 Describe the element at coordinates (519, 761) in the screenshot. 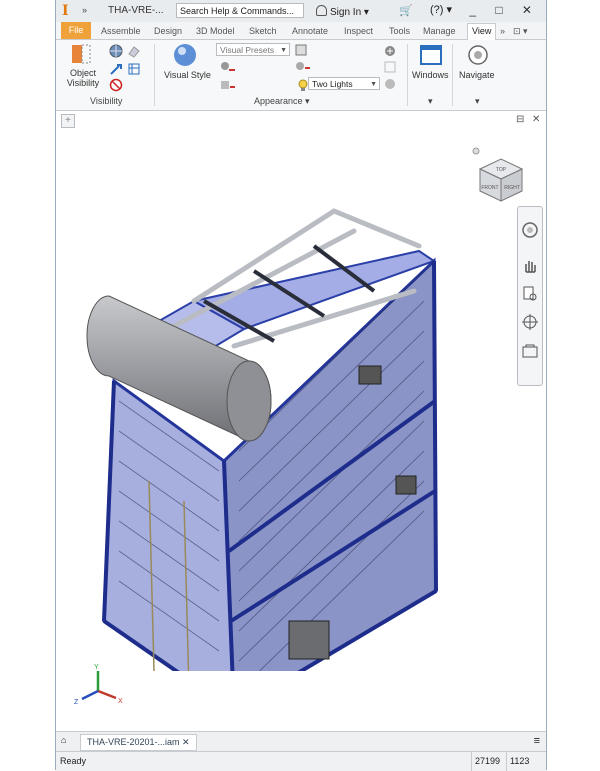

I see `document-count: 1123` at that location.